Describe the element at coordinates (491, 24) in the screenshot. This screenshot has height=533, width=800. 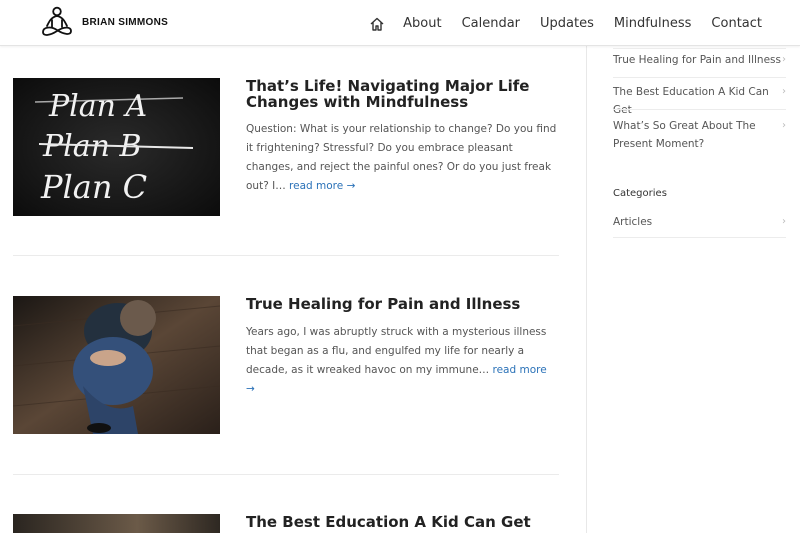
I see `nav-calendar: Calendar` at that location.